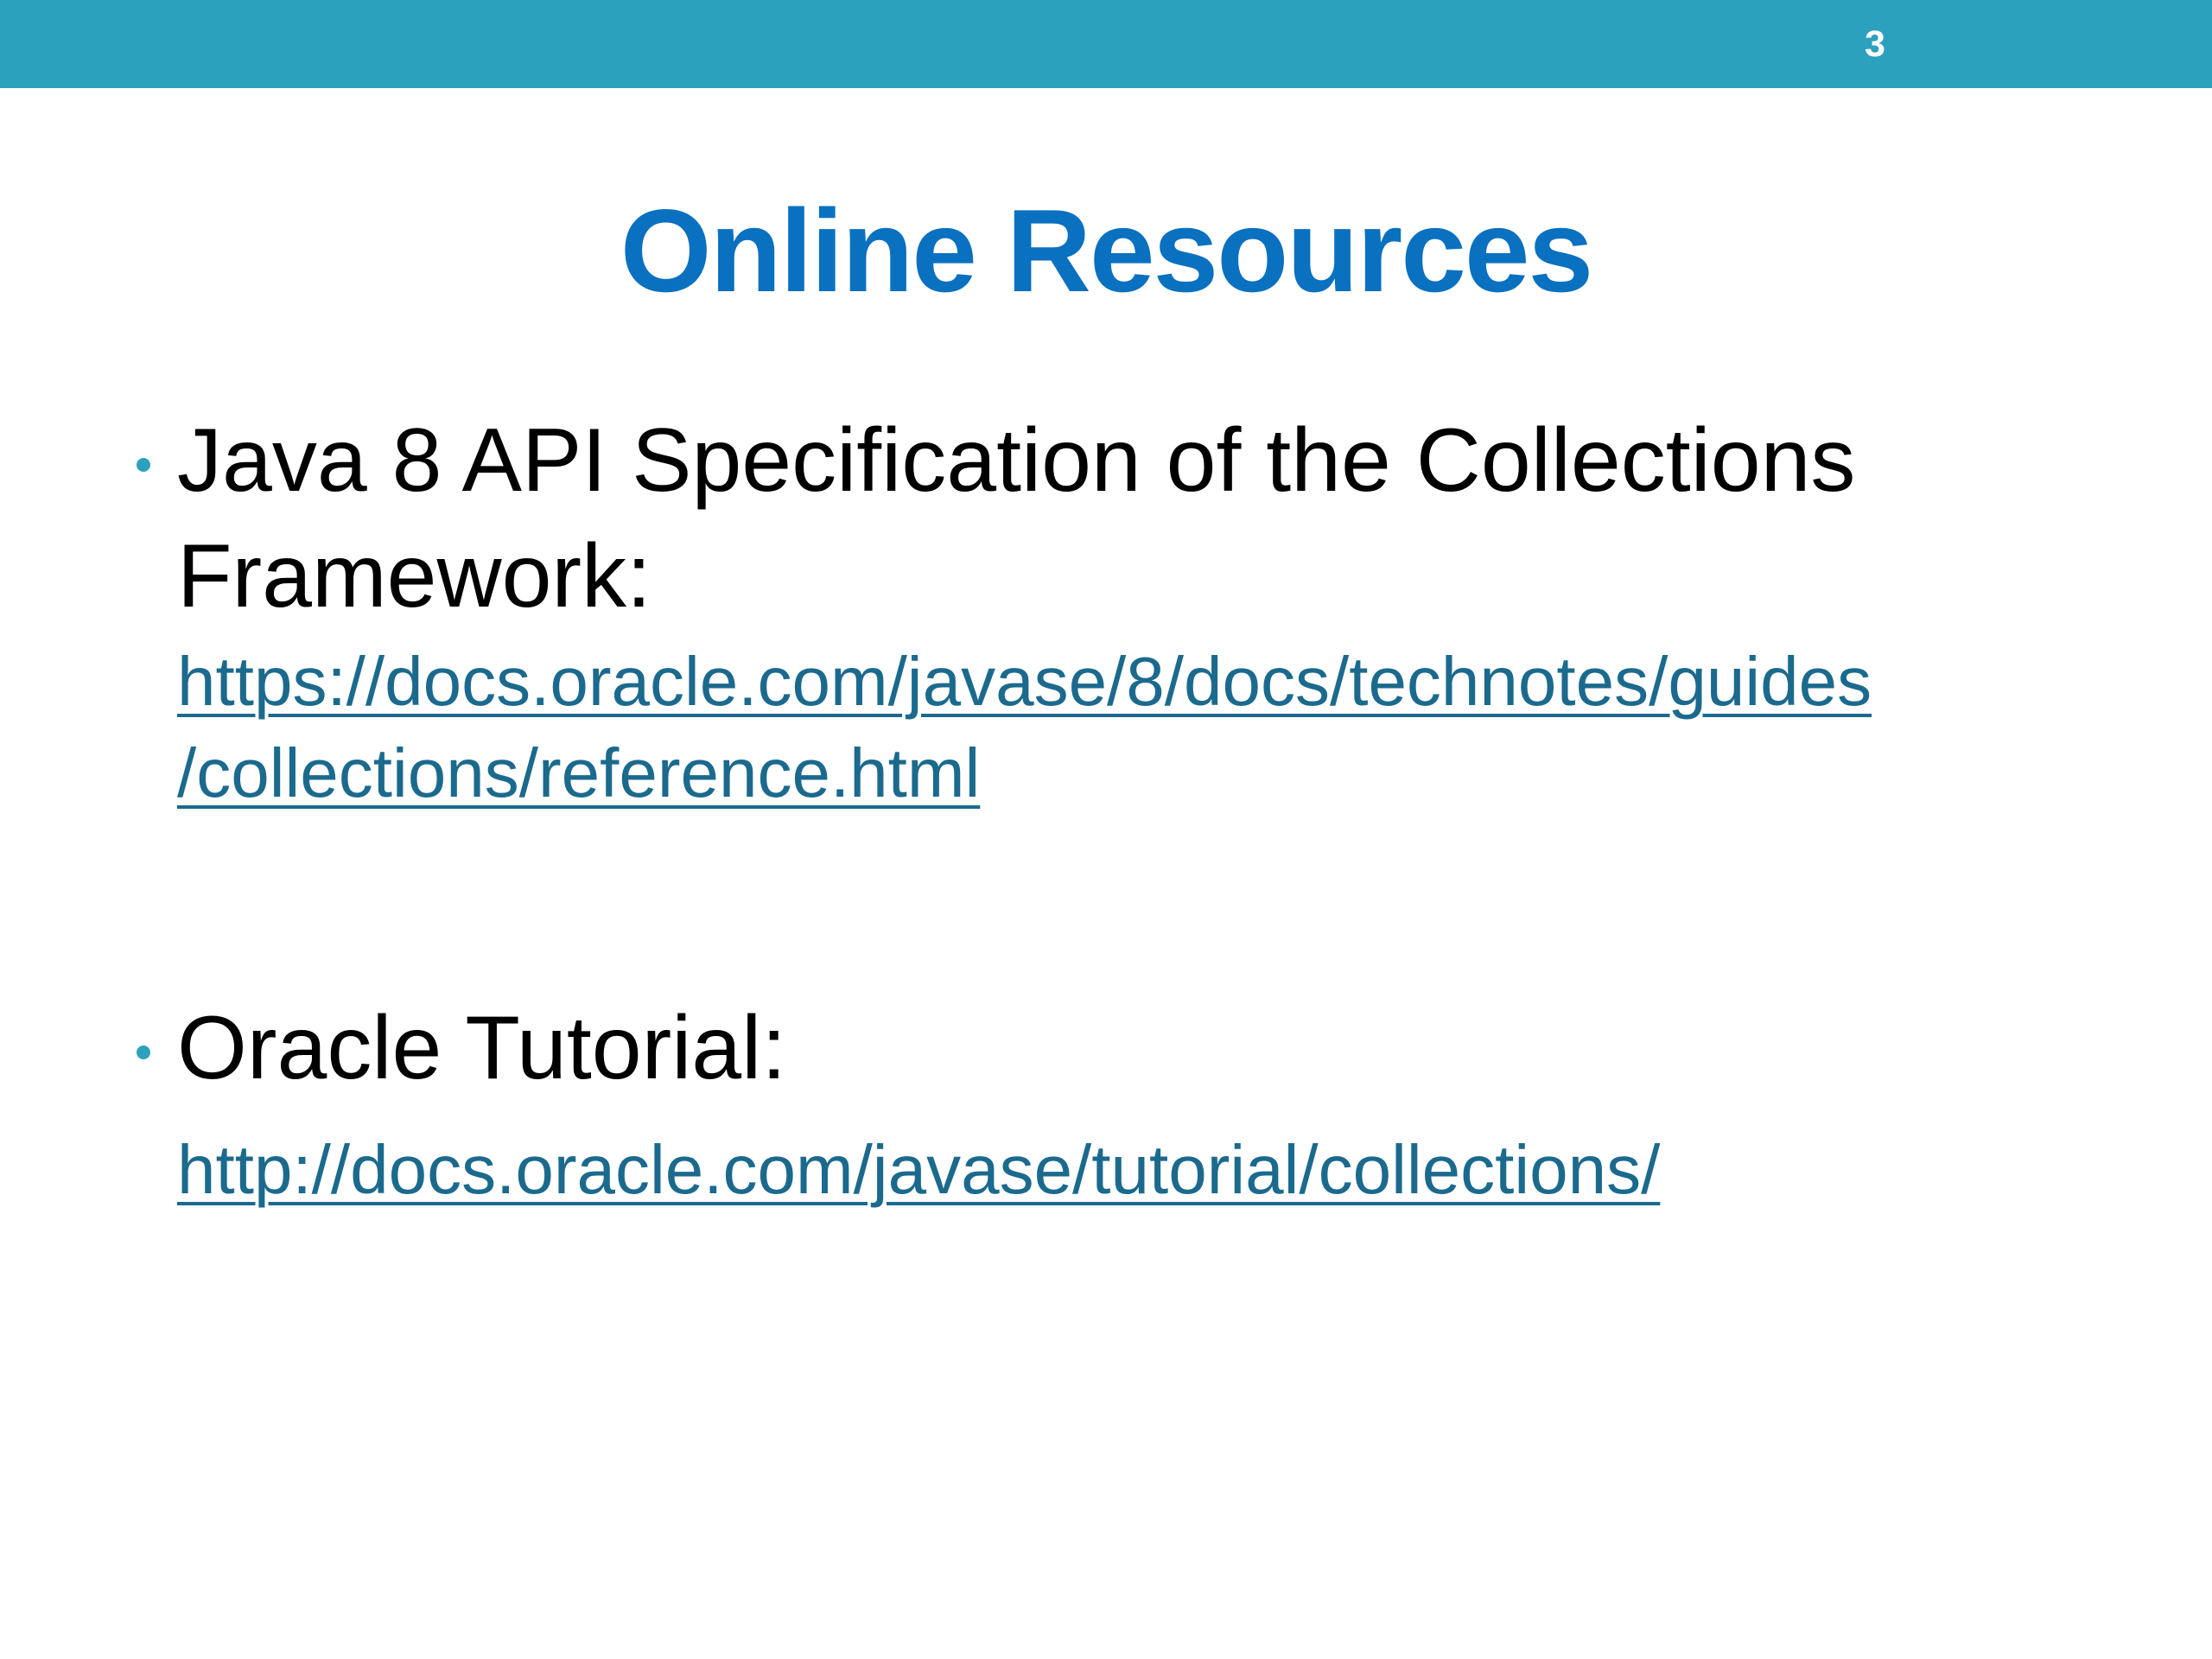 This screenshot has width=2212, height=1659. I want to click on slide-title: Online Resources, so click(1106, 250).